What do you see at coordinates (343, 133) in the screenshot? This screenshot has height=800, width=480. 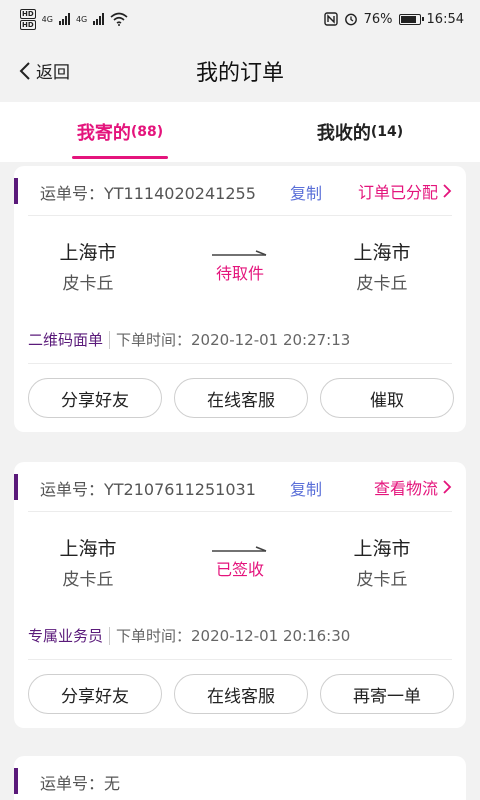 I see `tab-received-label: 我收的` at bounding box center [343, 133].